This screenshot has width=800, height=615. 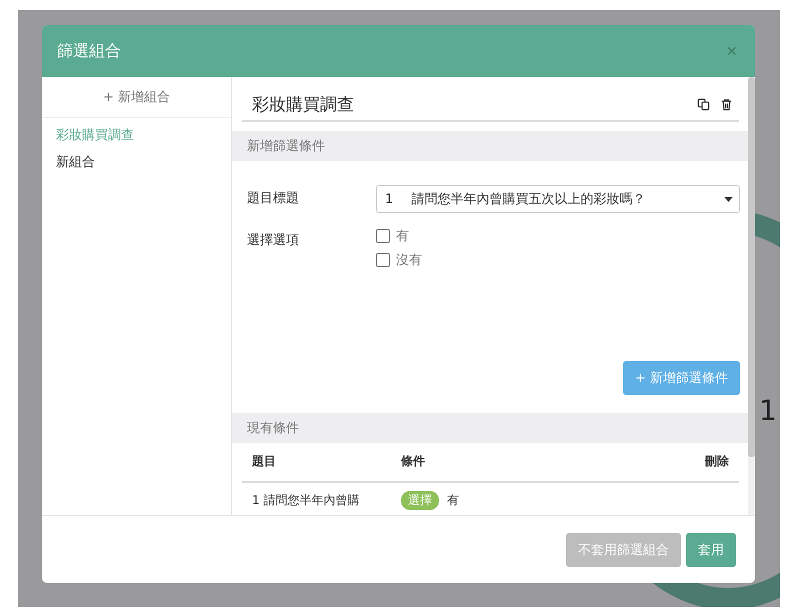 What do you see at coordinates (413, 461) in the screenshot?
I see `column-header: 條件` at bounding box center [413, 461].